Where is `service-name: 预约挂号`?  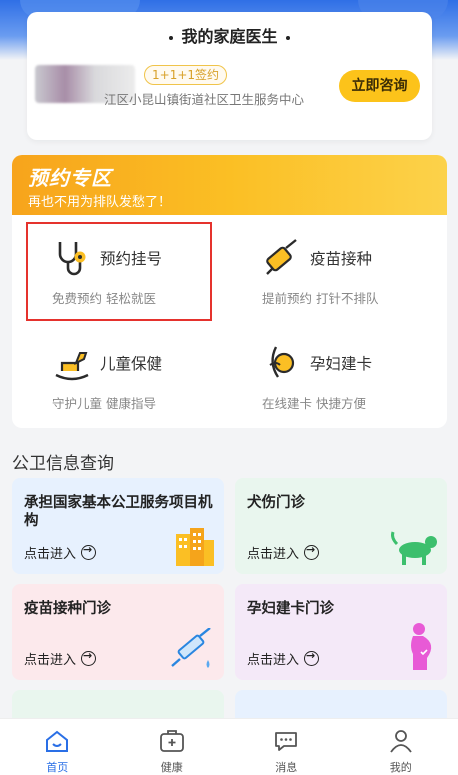 service-name: 预约挂号 is located at coordinates (131, 259).